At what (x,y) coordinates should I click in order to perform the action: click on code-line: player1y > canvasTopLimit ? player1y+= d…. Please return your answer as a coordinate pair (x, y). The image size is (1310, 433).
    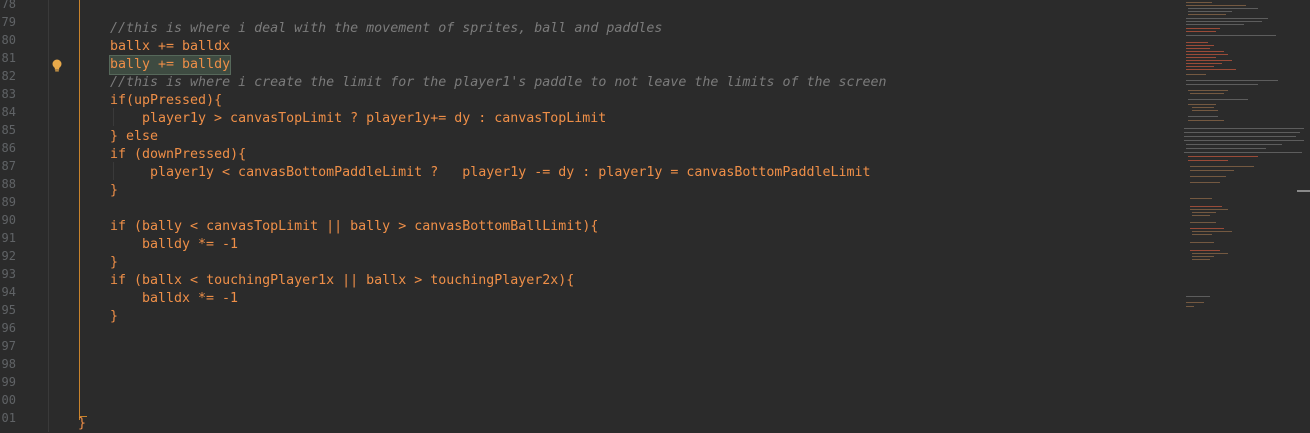
    Looking at the image, I should click on (374, 118).